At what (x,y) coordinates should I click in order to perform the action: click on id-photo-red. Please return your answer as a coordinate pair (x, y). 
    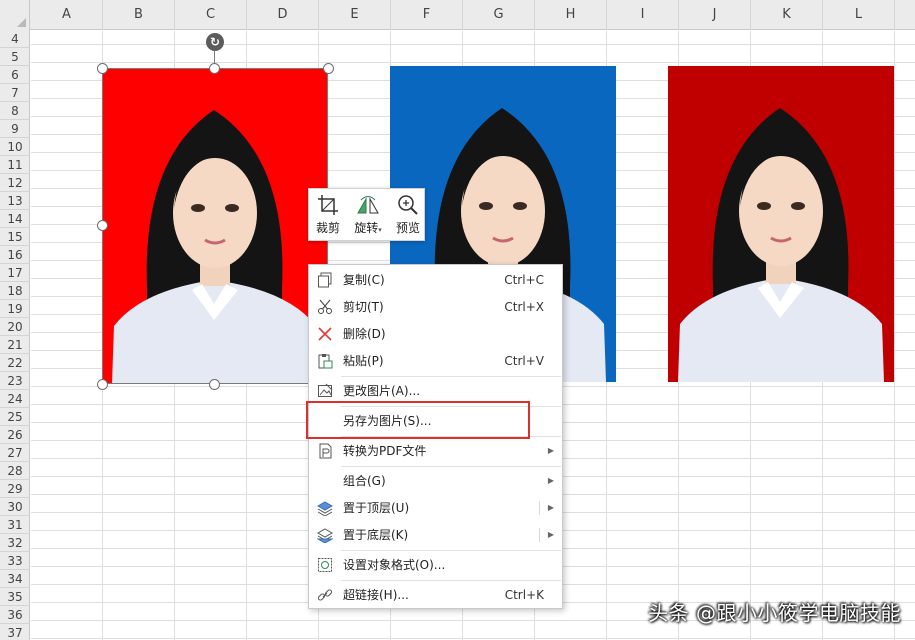
    Looking at the image, I should click on (215, 226).